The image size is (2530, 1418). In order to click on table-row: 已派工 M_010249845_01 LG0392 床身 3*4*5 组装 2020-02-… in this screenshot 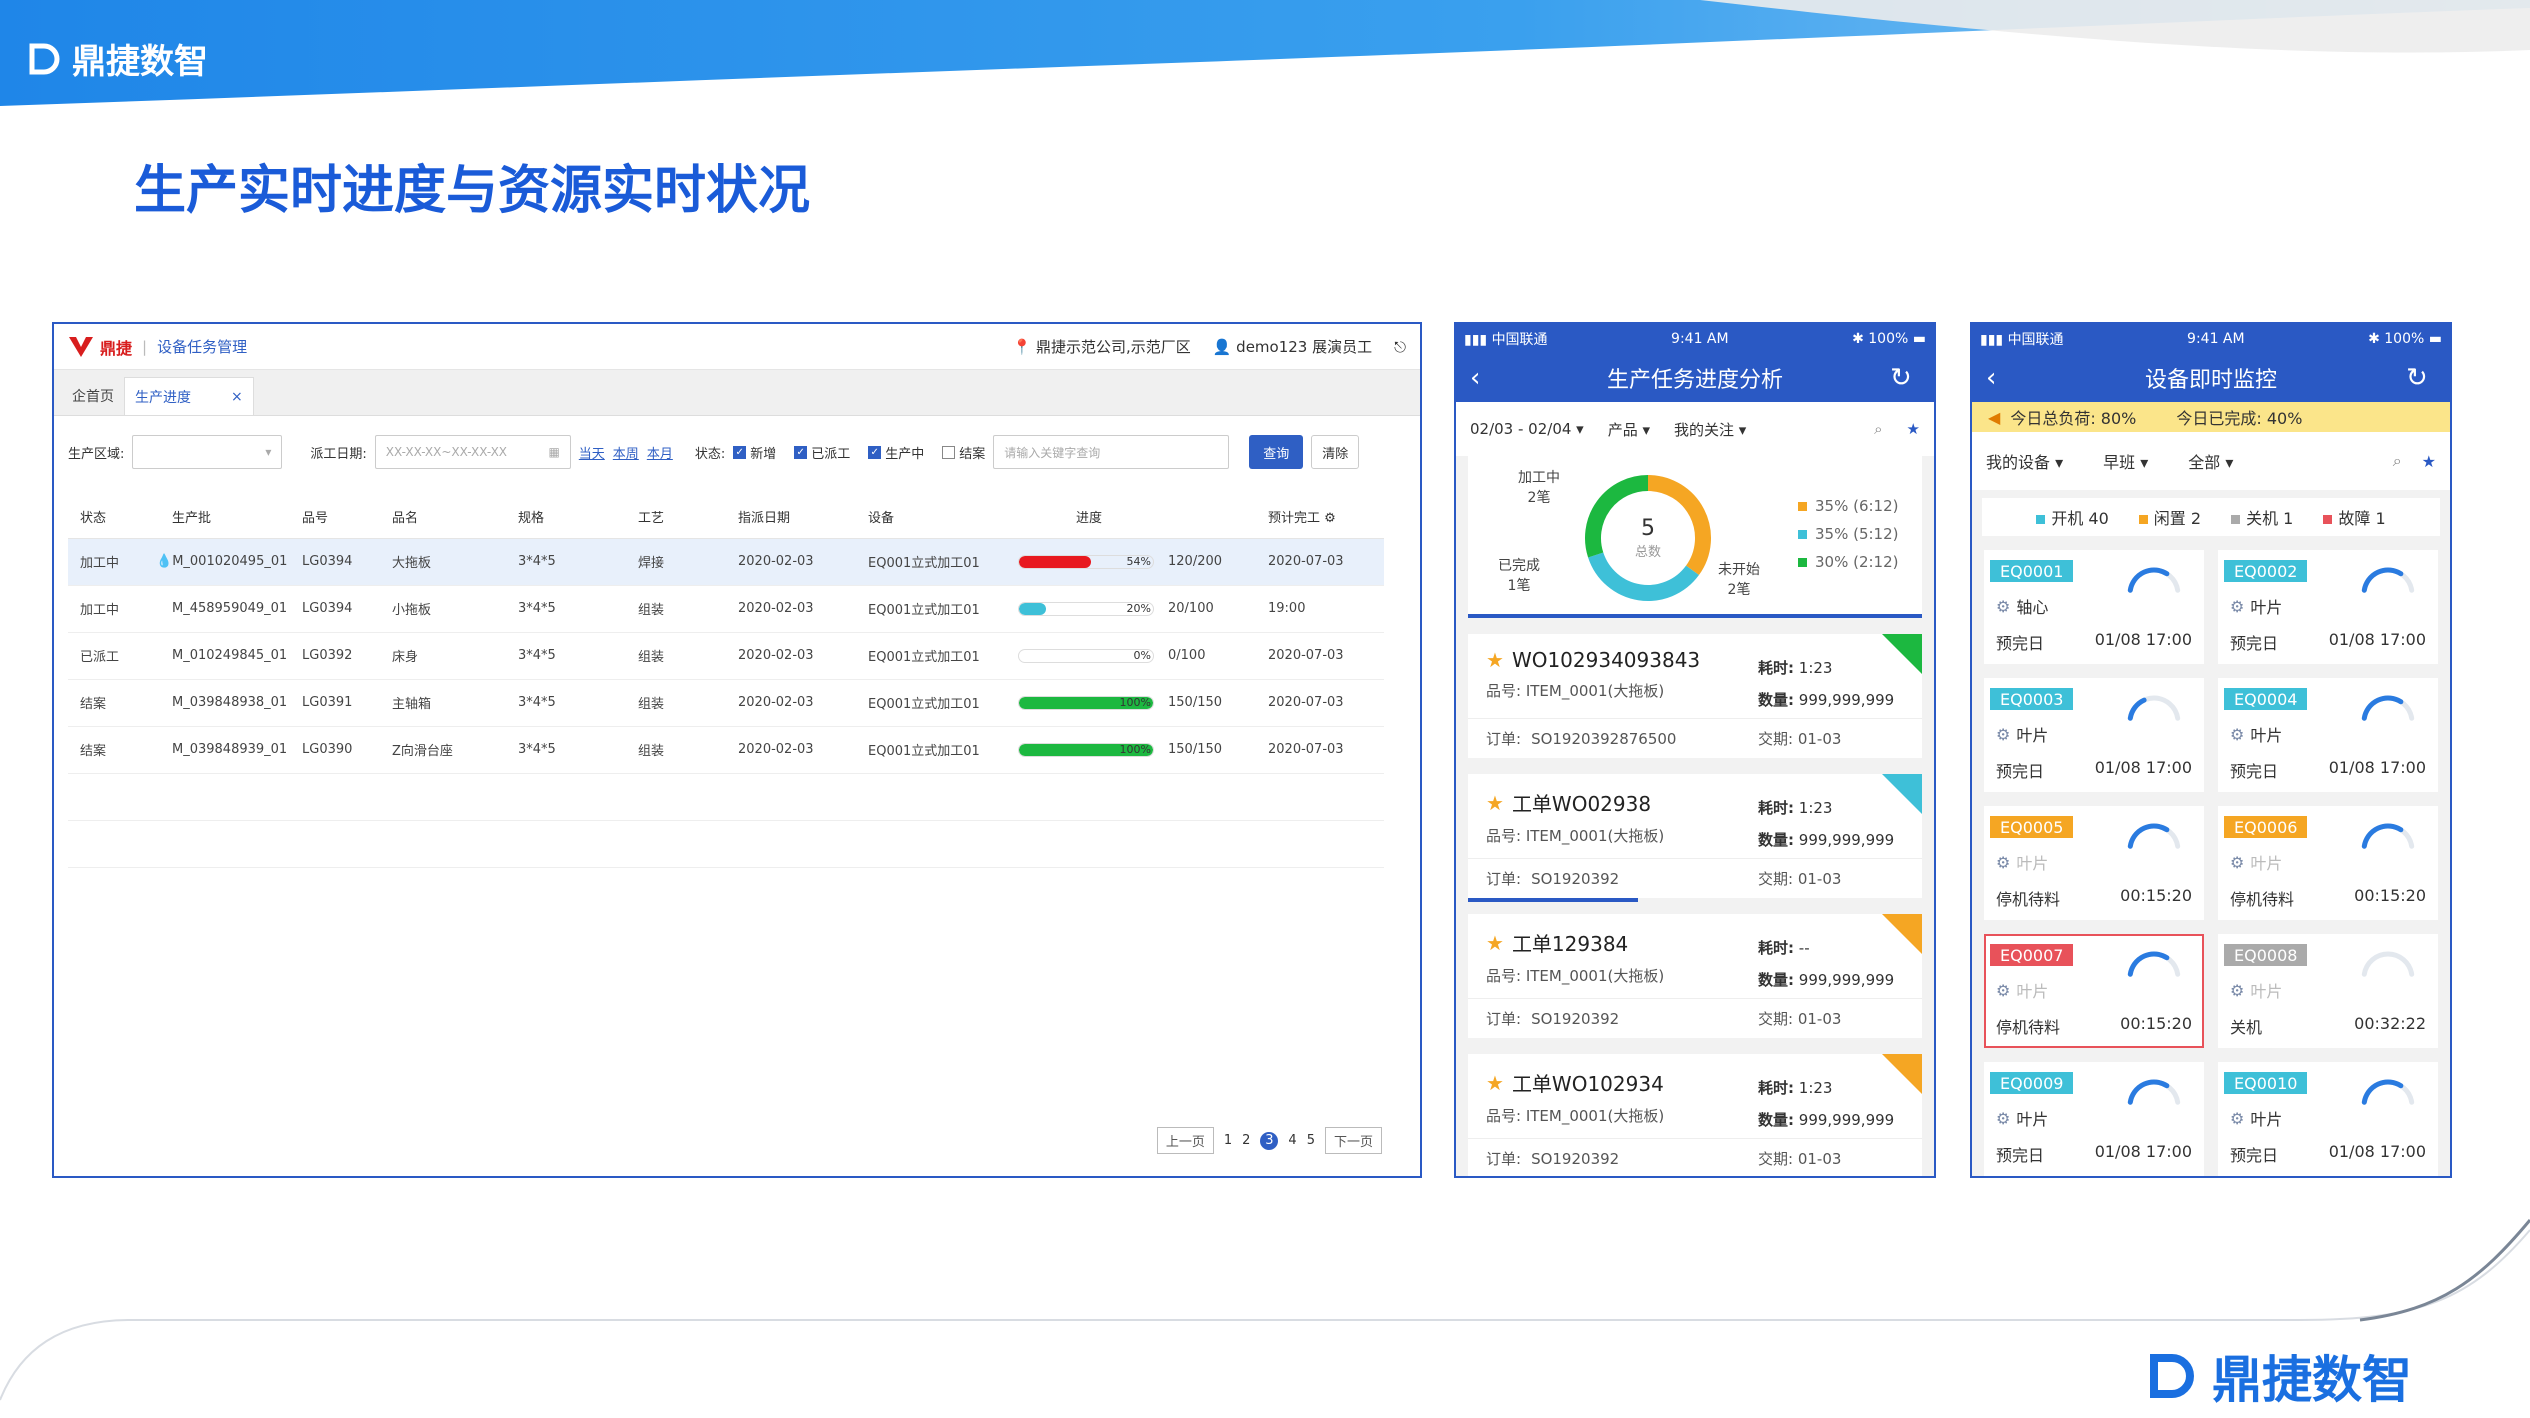, I will do `click(726, 656)`.